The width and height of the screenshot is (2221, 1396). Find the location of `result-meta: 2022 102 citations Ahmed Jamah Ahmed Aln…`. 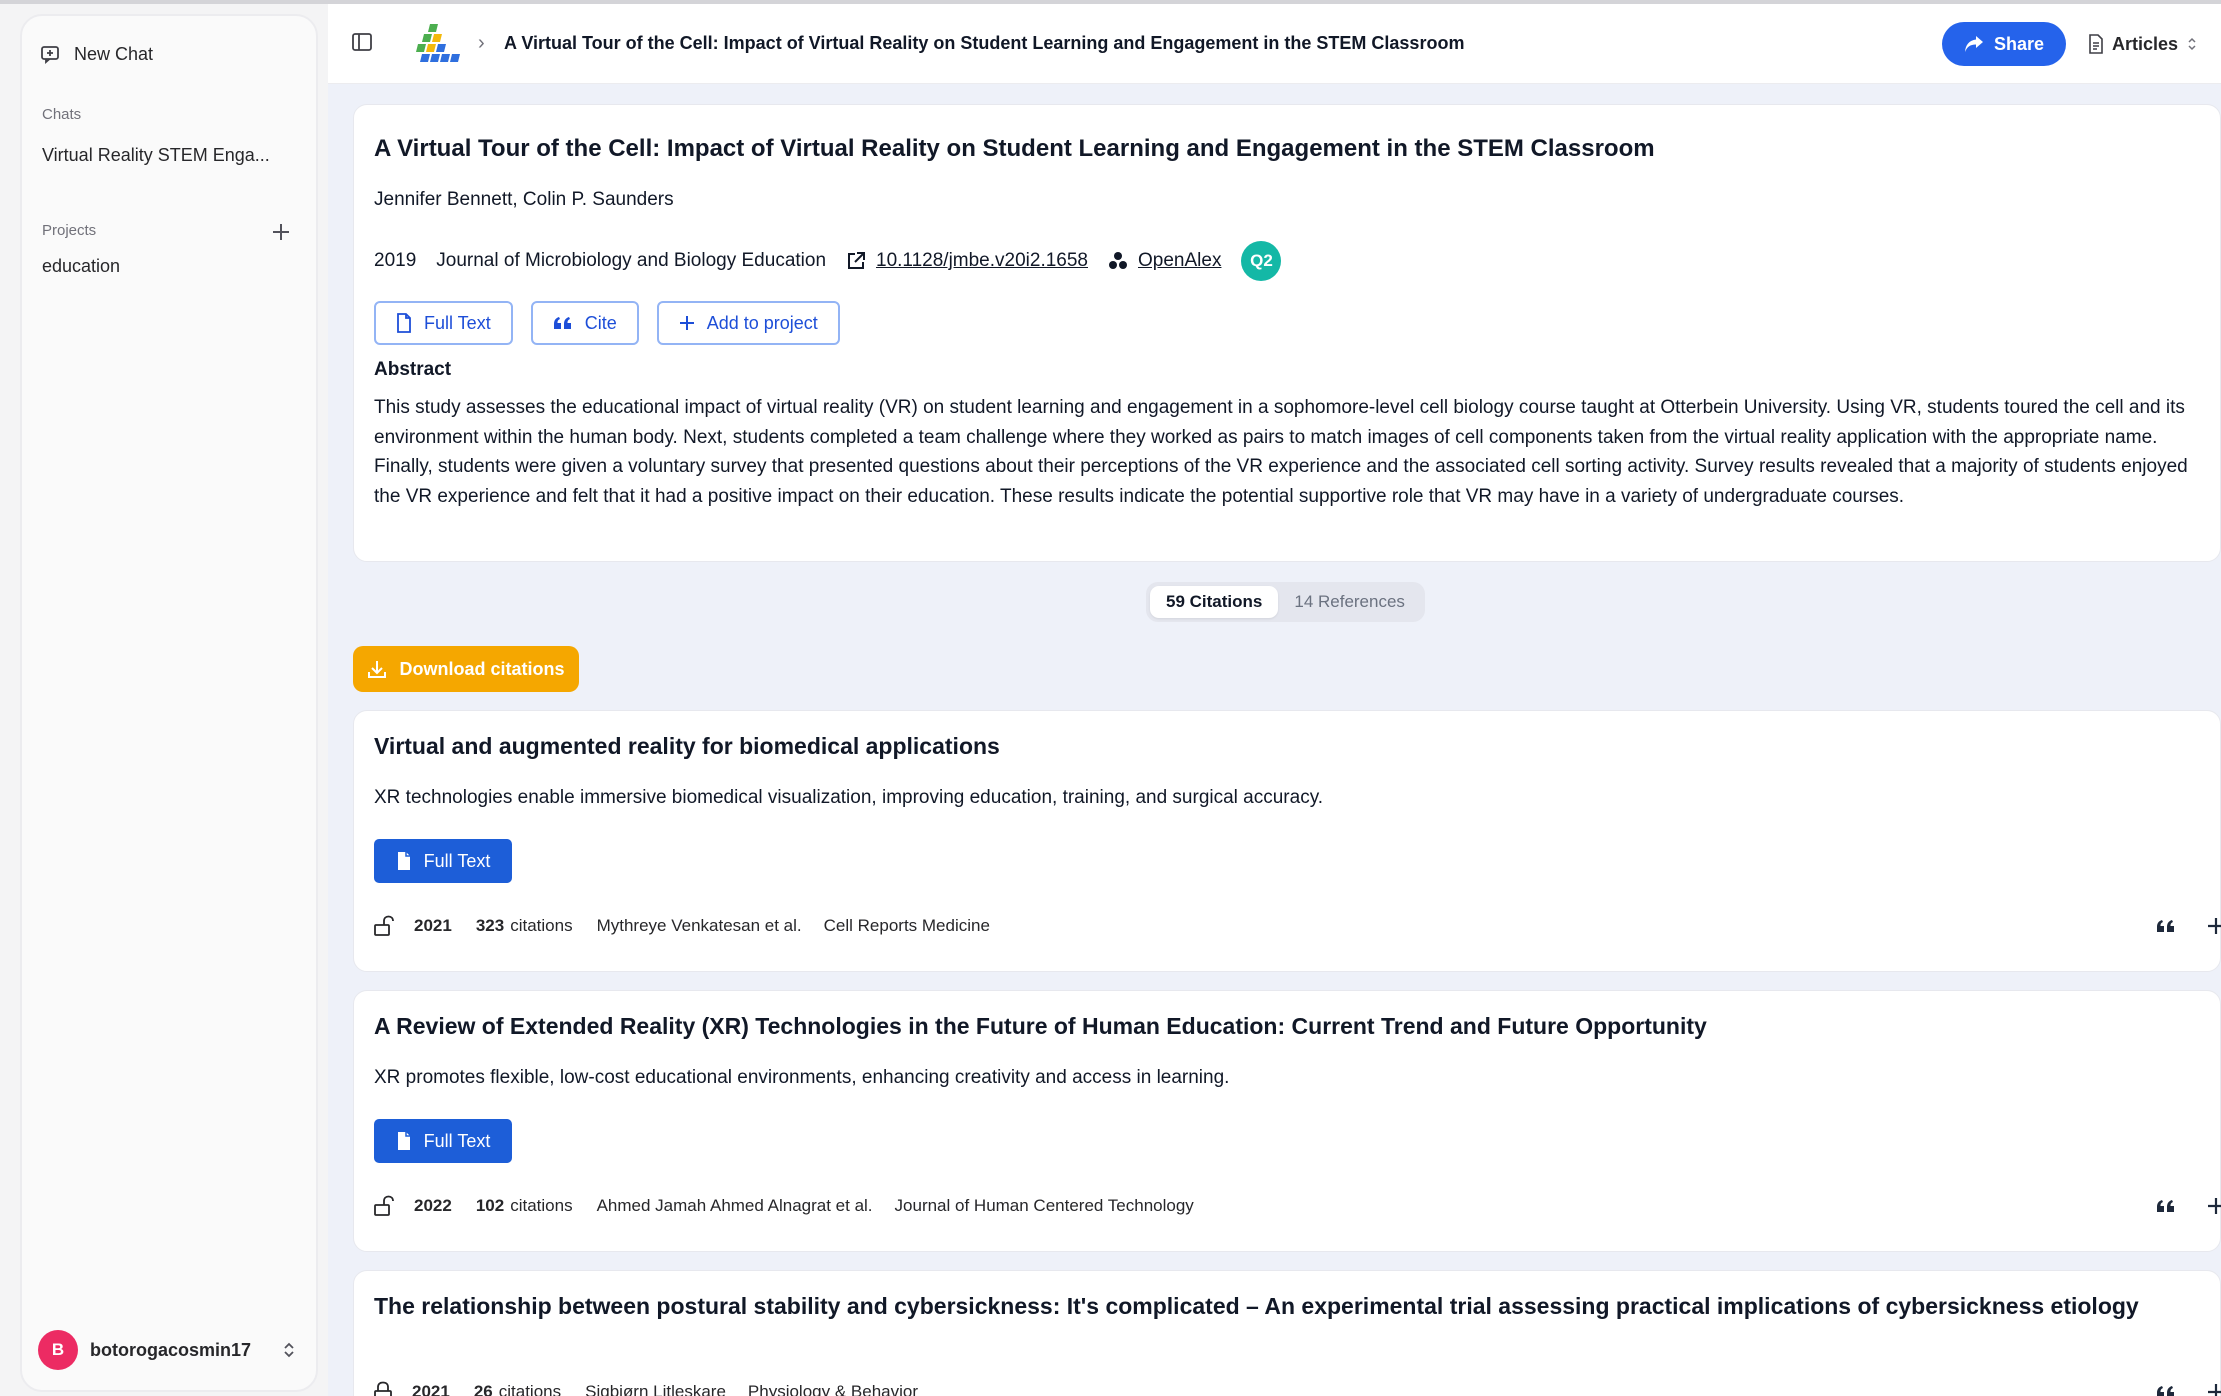

result-meta: 2022 102 citations Ahmed Jamah Ahmed Aln… is located at coordinates (784, 1206).